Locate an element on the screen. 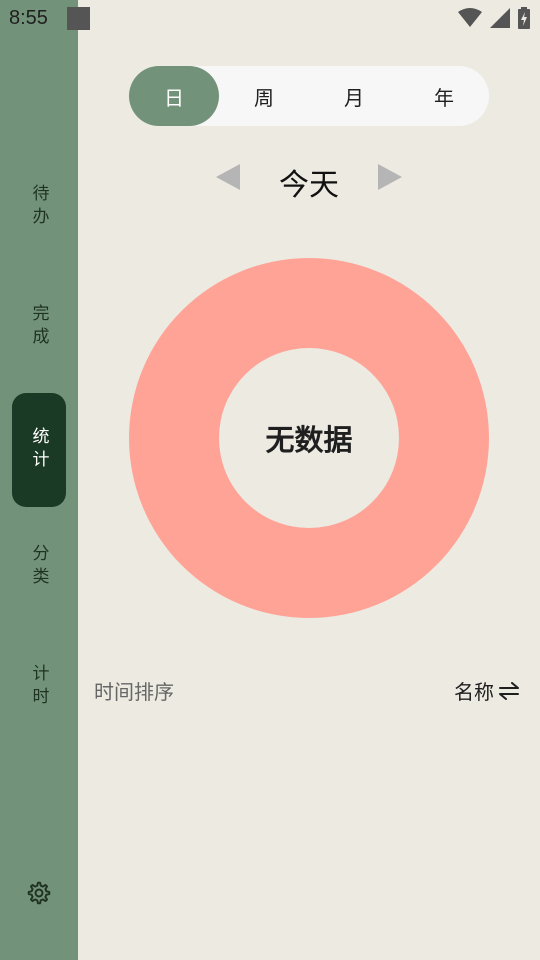 Image resolution: width=540 pixels, height=960 pixels. sidebar-item-label: 统计 is located at coordinates (38, 450).